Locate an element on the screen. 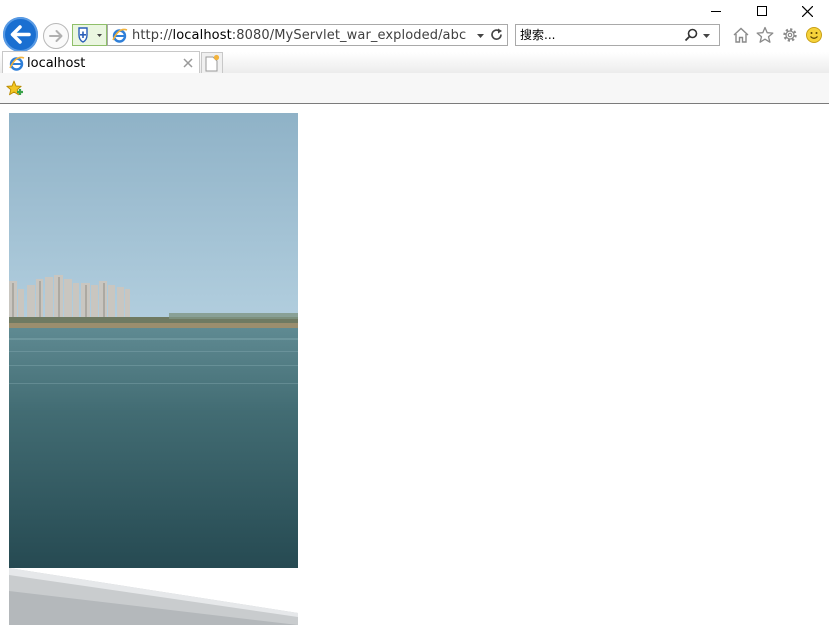 Image resolution: width=829 pixels, height=632 pixels. ie-tab-icon is located at coordinates (17, 63).